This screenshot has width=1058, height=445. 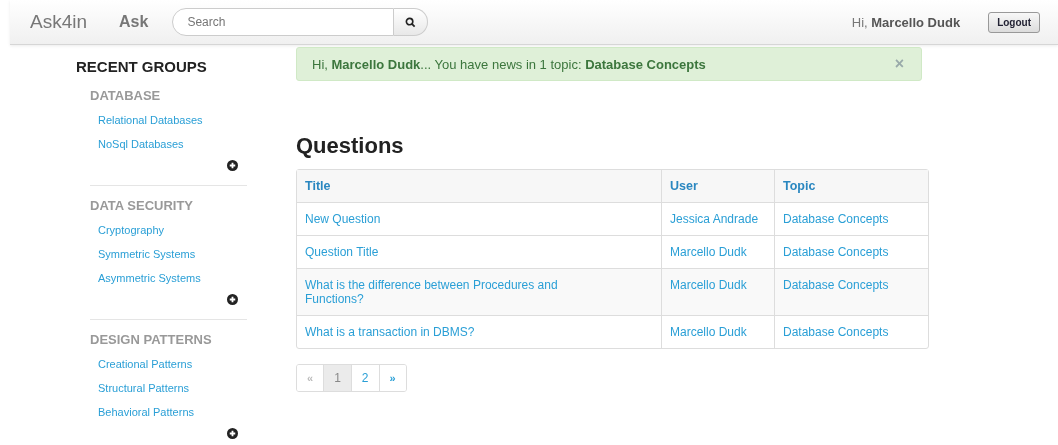 I want to click on group-link: Cryptography, so click(x=172, y=230).